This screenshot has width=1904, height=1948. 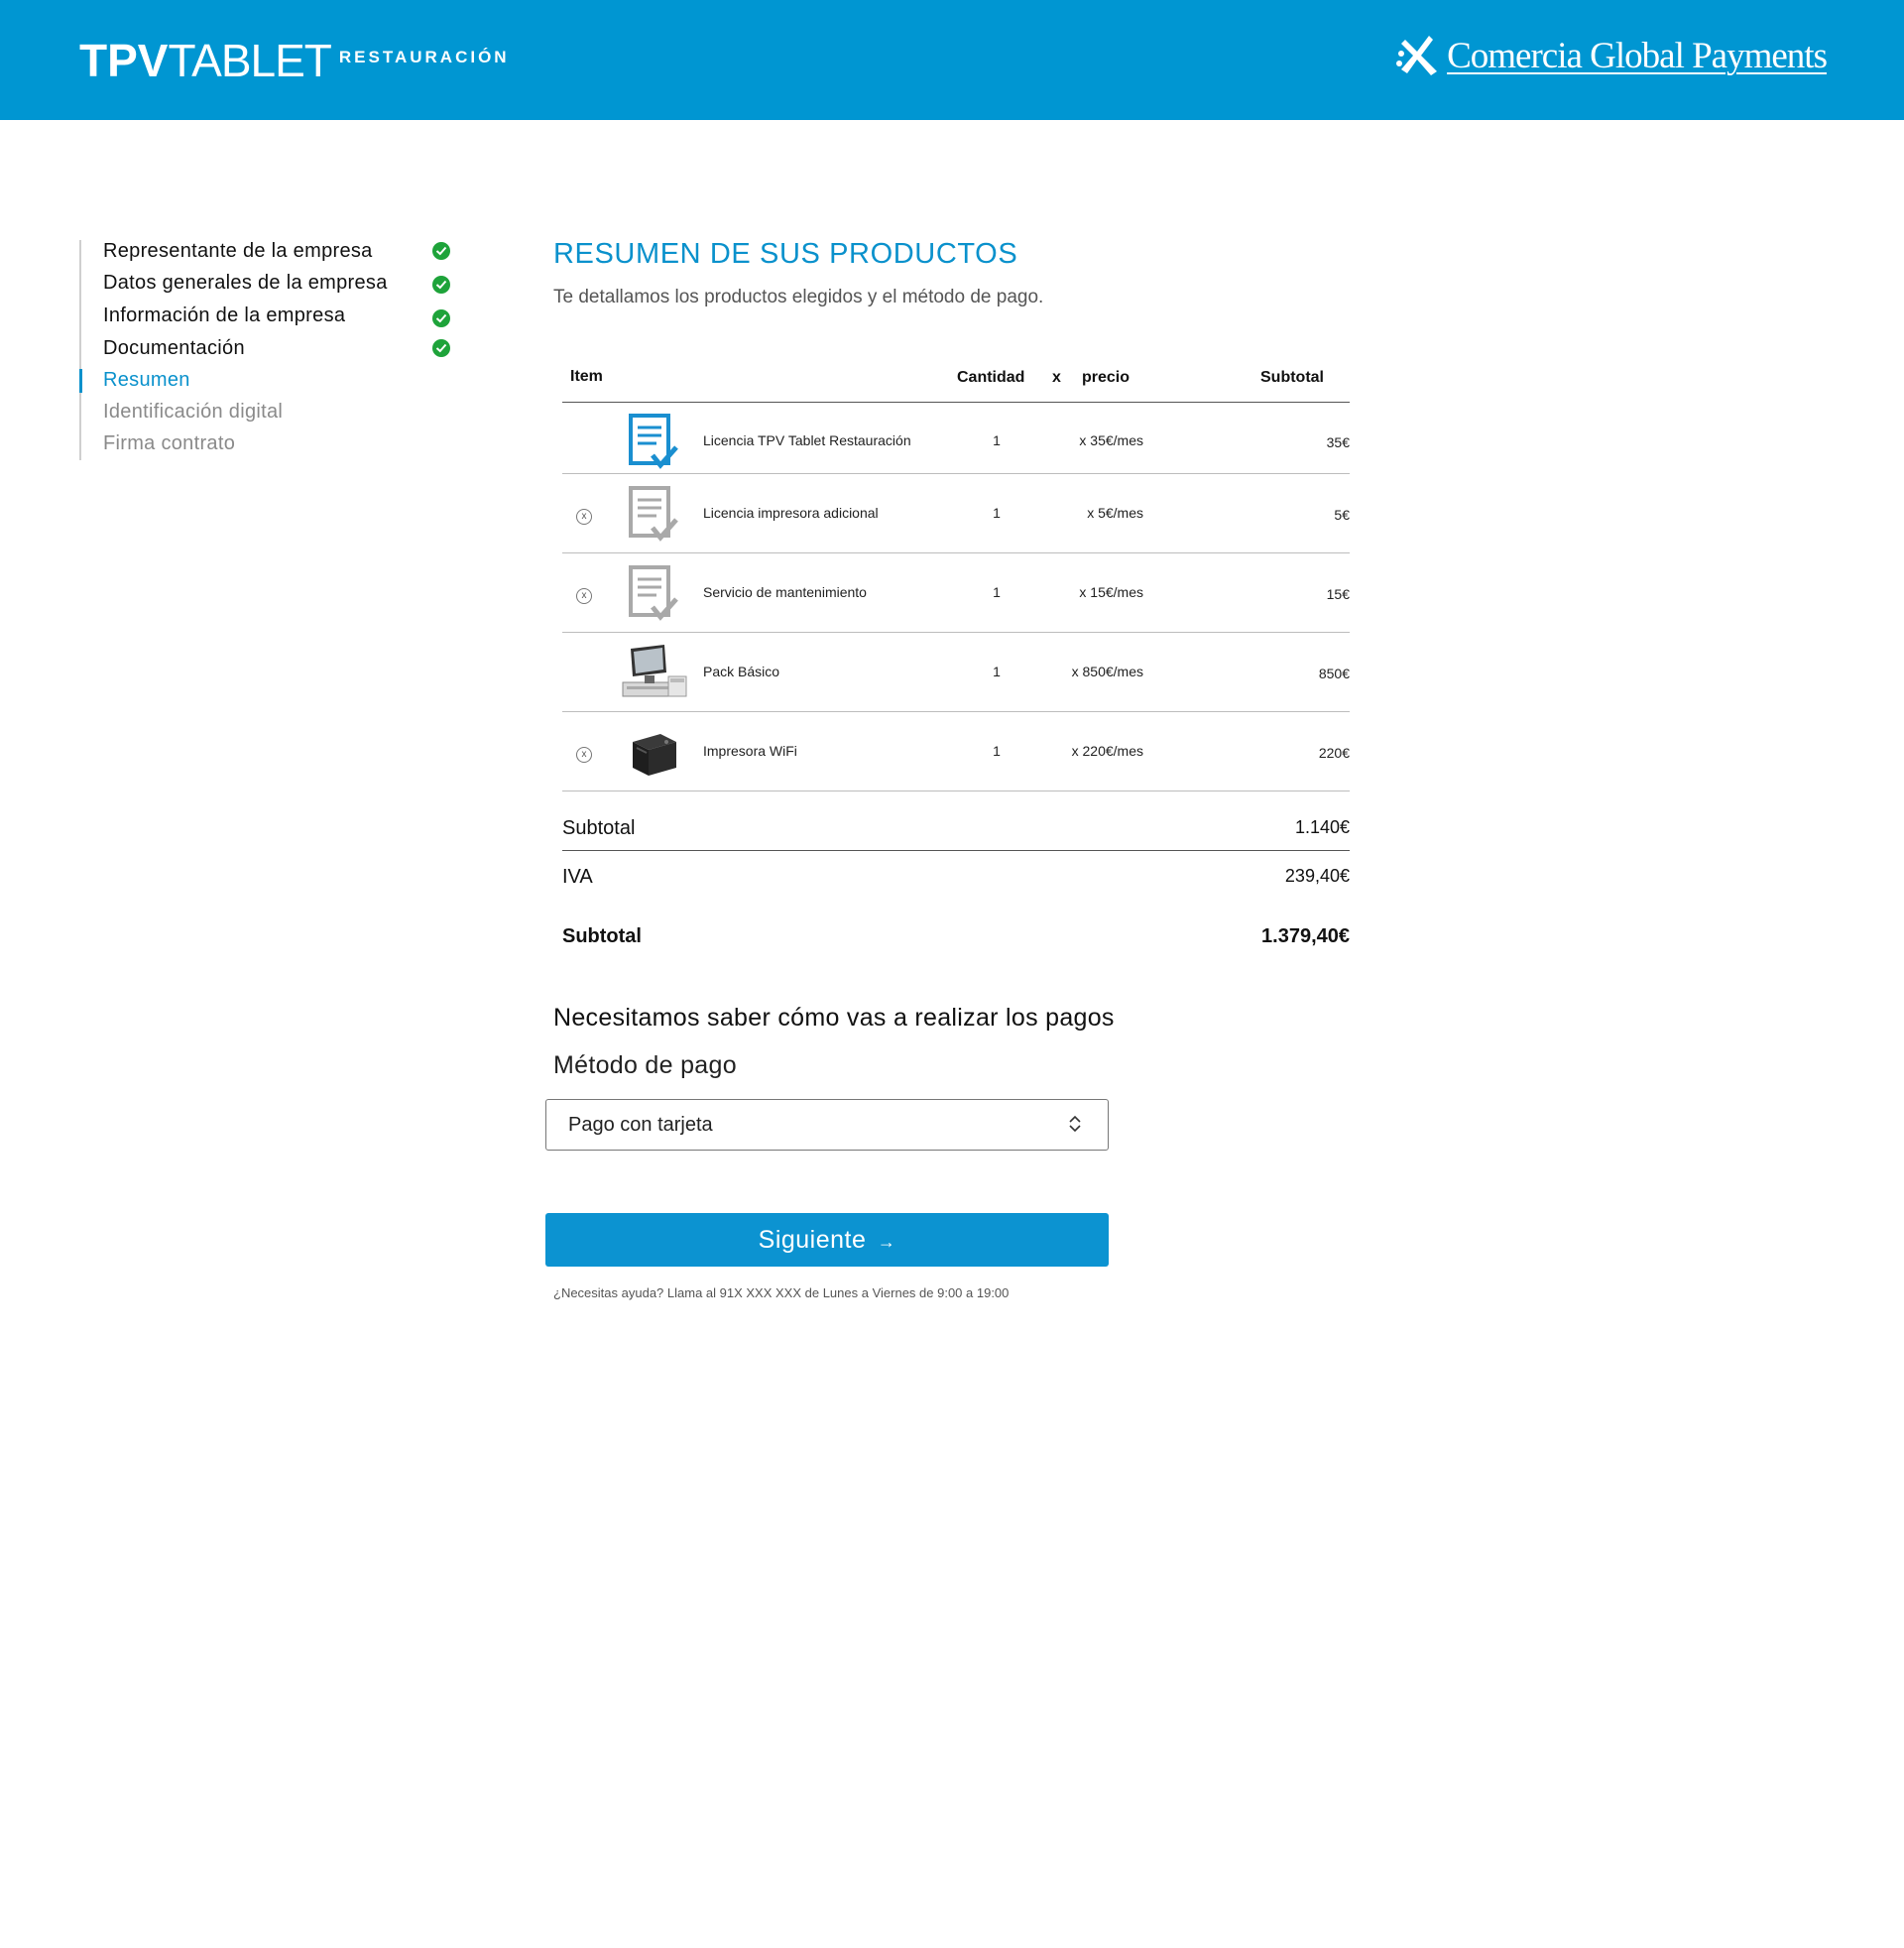 What do you see at coordinates (886, 1242) in the screenshot?
I see `arrow-right-icon: →` at bounding box center [886, 1242].